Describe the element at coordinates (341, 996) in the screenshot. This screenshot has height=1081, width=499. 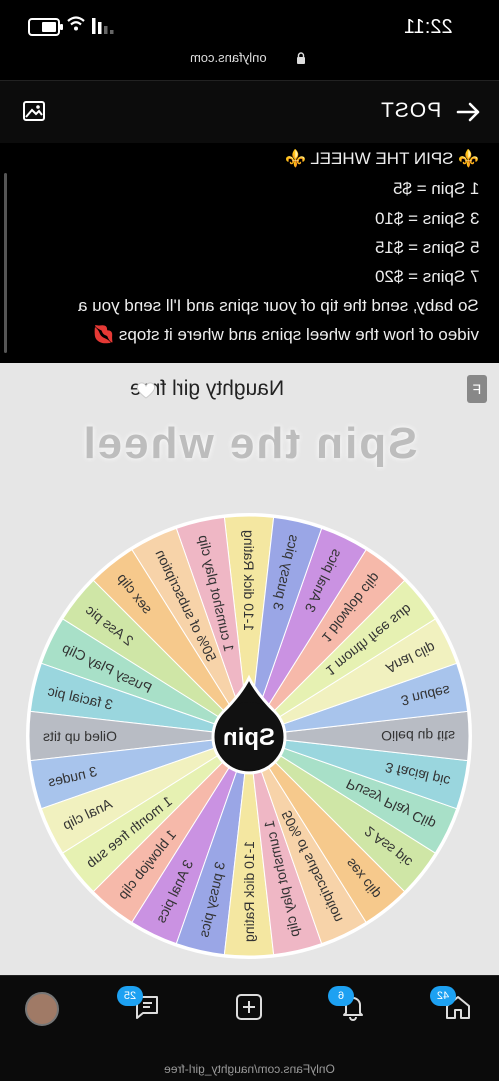
I see `notifications-badge: 6` at that location.